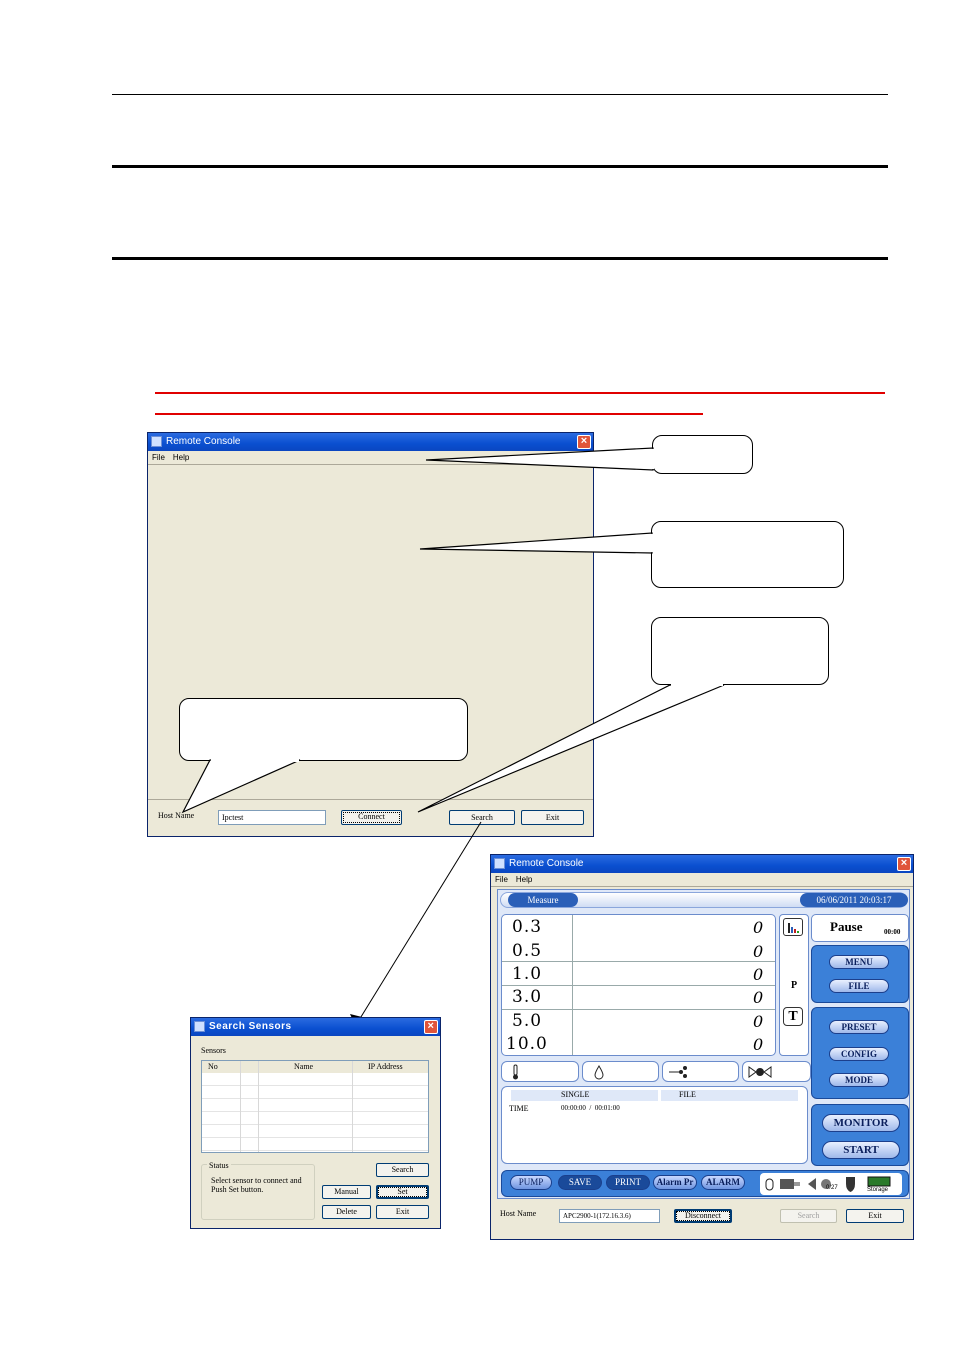 Image resolution: width=954 pixels, height=1351 pixels. Describe the element at coordinates (609, 1216) in the screenshot. I see `host-name-input: APC2900-1(172.16.3.6)` at that location.